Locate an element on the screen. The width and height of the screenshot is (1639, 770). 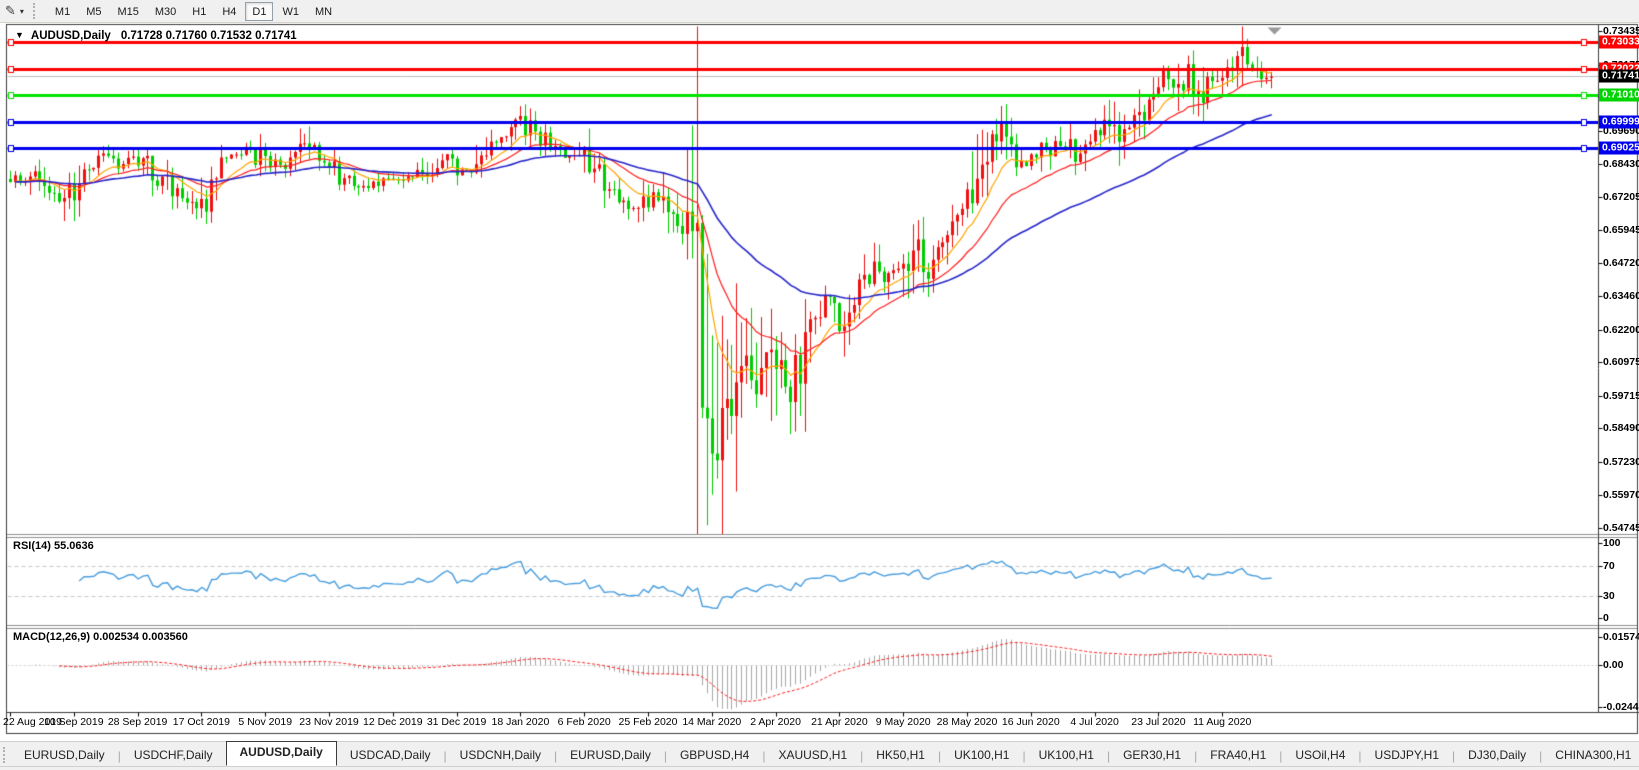
chart-tool-icon: ✎ is located at coordinates (10, 11).